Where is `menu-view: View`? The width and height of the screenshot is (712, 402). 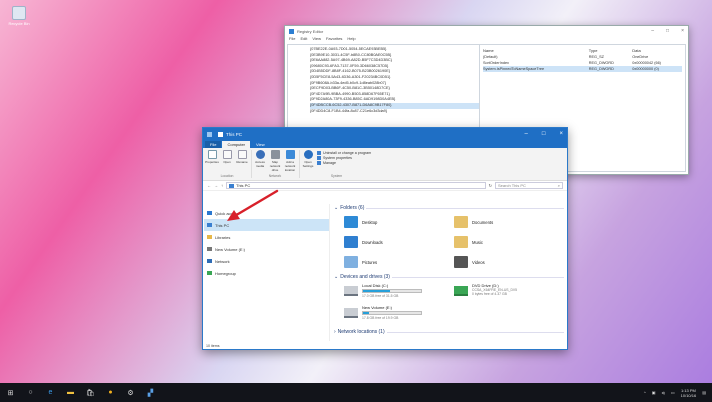
menu-view: View is located at coordinates (316, 39).